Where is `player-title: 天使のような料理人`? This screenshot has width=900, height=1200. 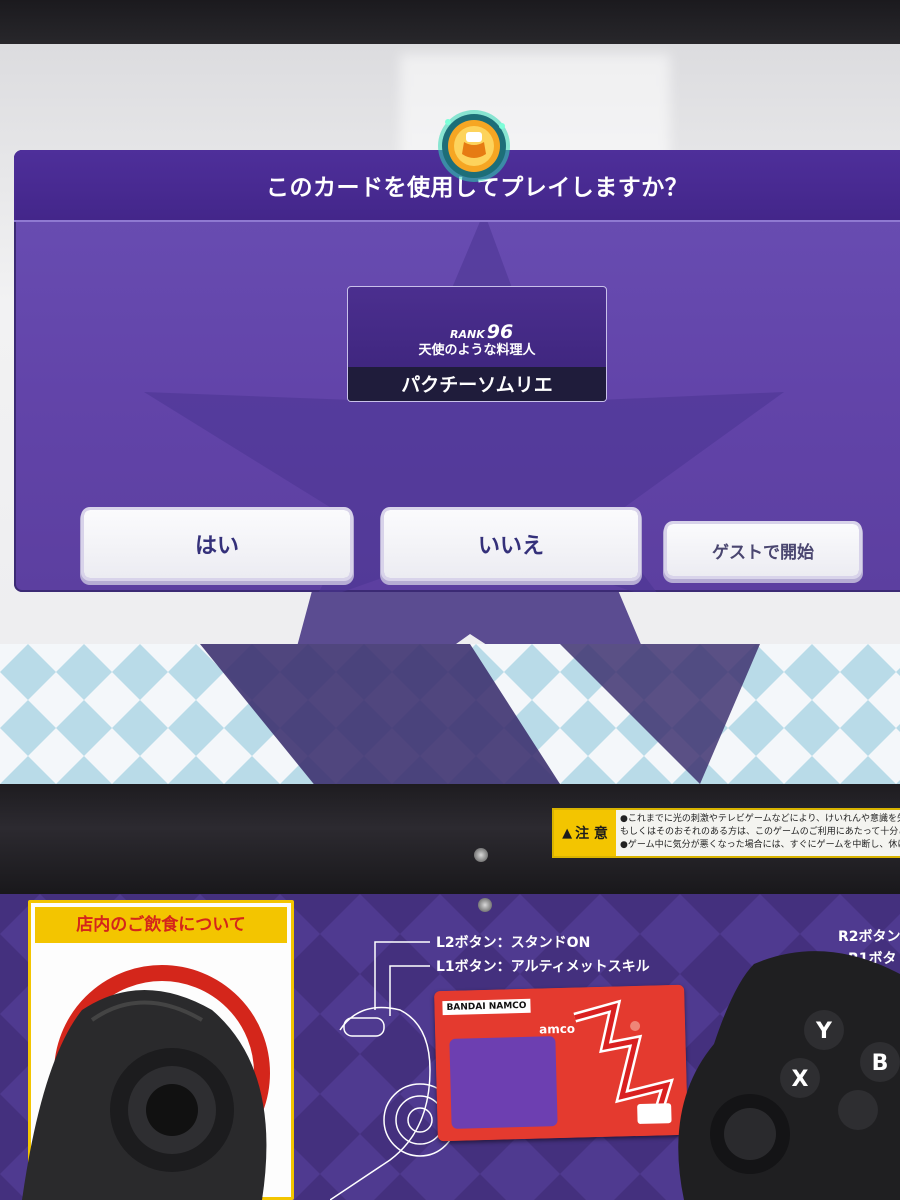
player-title: 天使のような料理人 is located at coordinates (477, 350).